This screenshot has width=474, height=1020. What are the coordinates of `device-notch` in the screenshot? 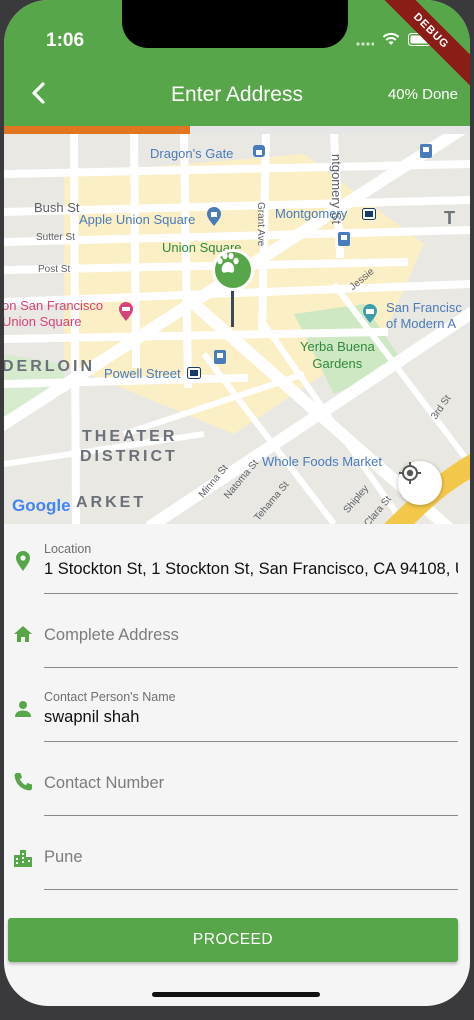 It's located at (235, 24).